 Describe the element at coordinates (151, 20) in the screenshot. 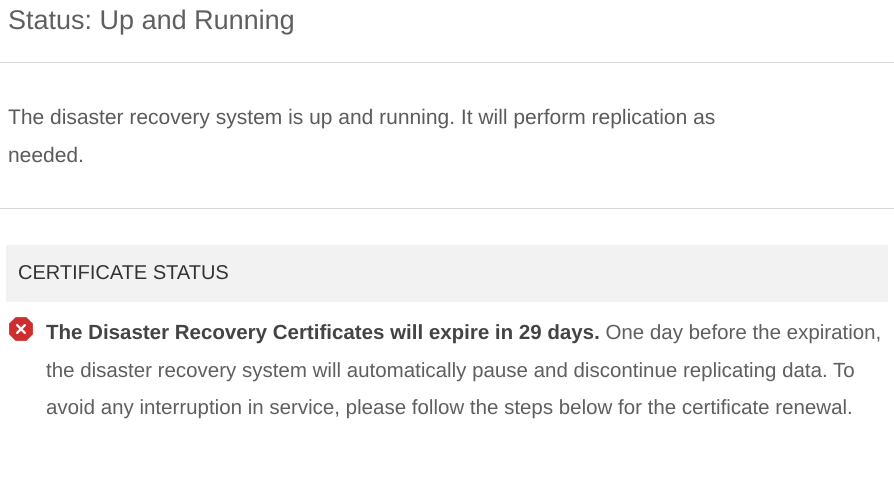

I see `status-title: Status: Up and Running` at that location.